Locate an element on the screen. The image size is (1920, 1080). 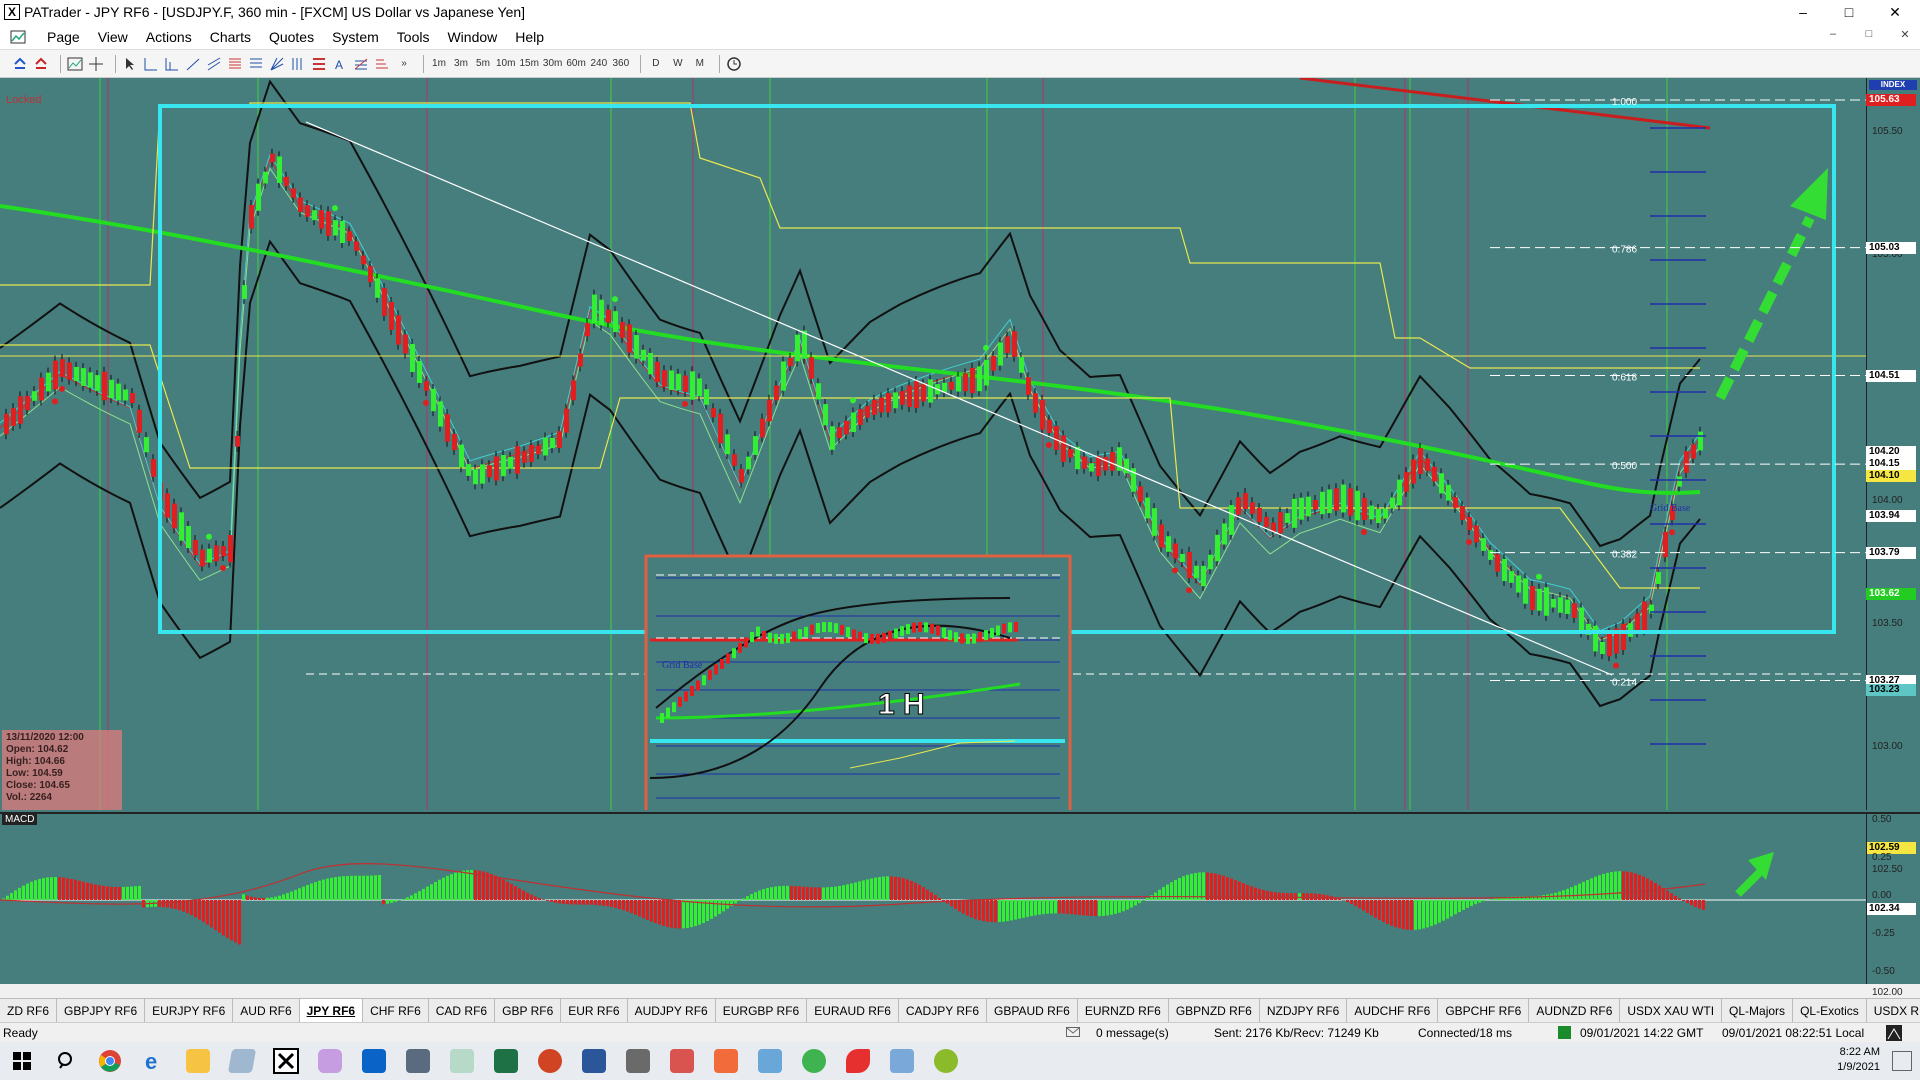
chart-status-icon is located at coordinates (1894, 1033).